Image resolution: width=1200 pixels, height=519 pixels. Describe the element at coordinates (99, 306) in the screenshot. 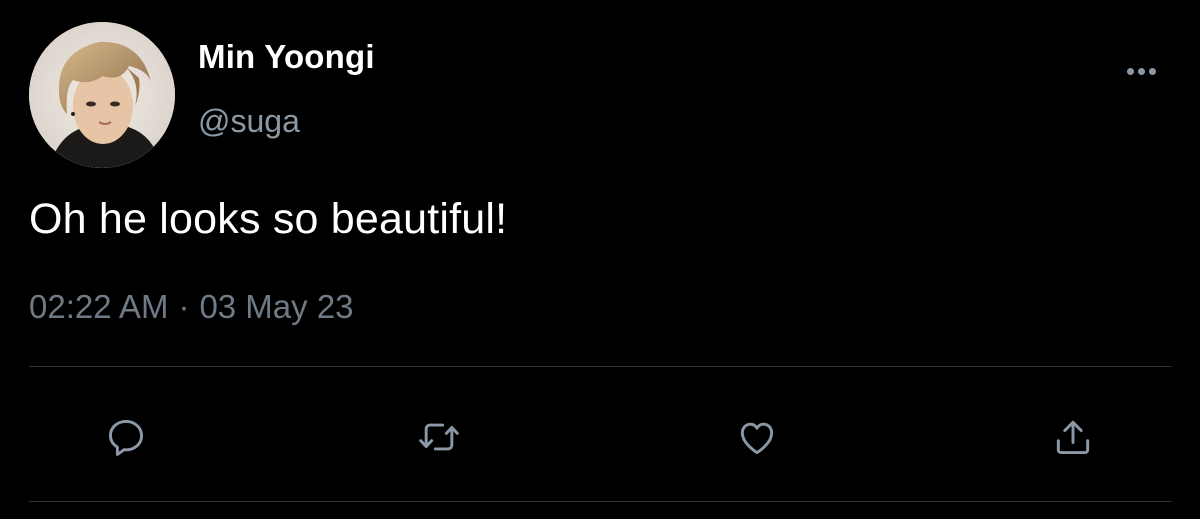

I see `tweet-time: 02:22 AM` at that location.